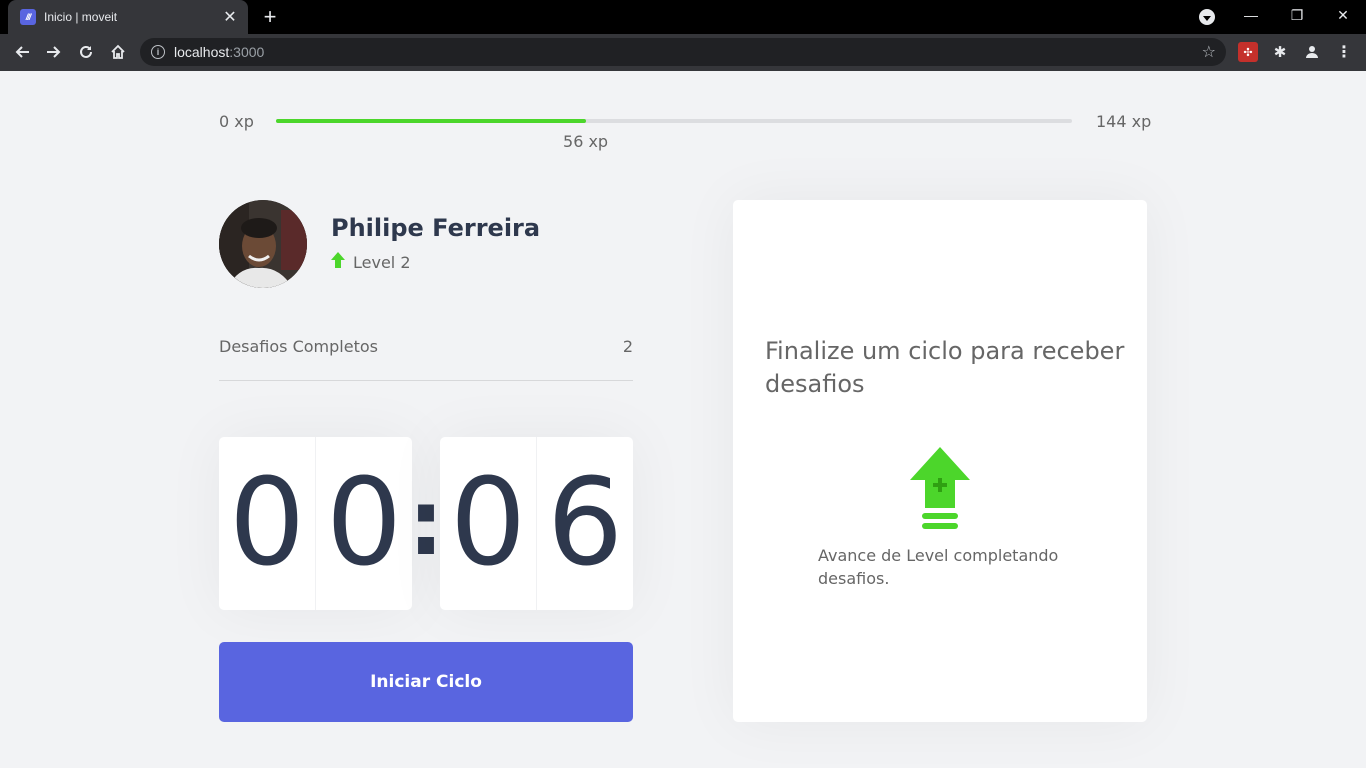 Image resolution: width=1366 pixels, height=768 pixels. What do you see at coordinates (202, 52) in the screenshot?
I see `url-host: localhost` at bounding box center [202, 52].